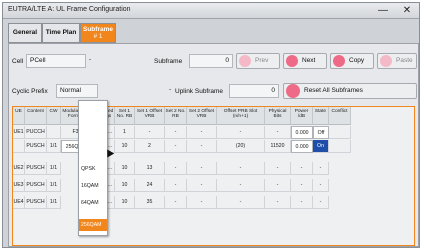 The width and height of the screenshot is (424, 251). Describe the element at coordinates (383, 11) in the screenshot. I see `minimize-button: —` at that location.